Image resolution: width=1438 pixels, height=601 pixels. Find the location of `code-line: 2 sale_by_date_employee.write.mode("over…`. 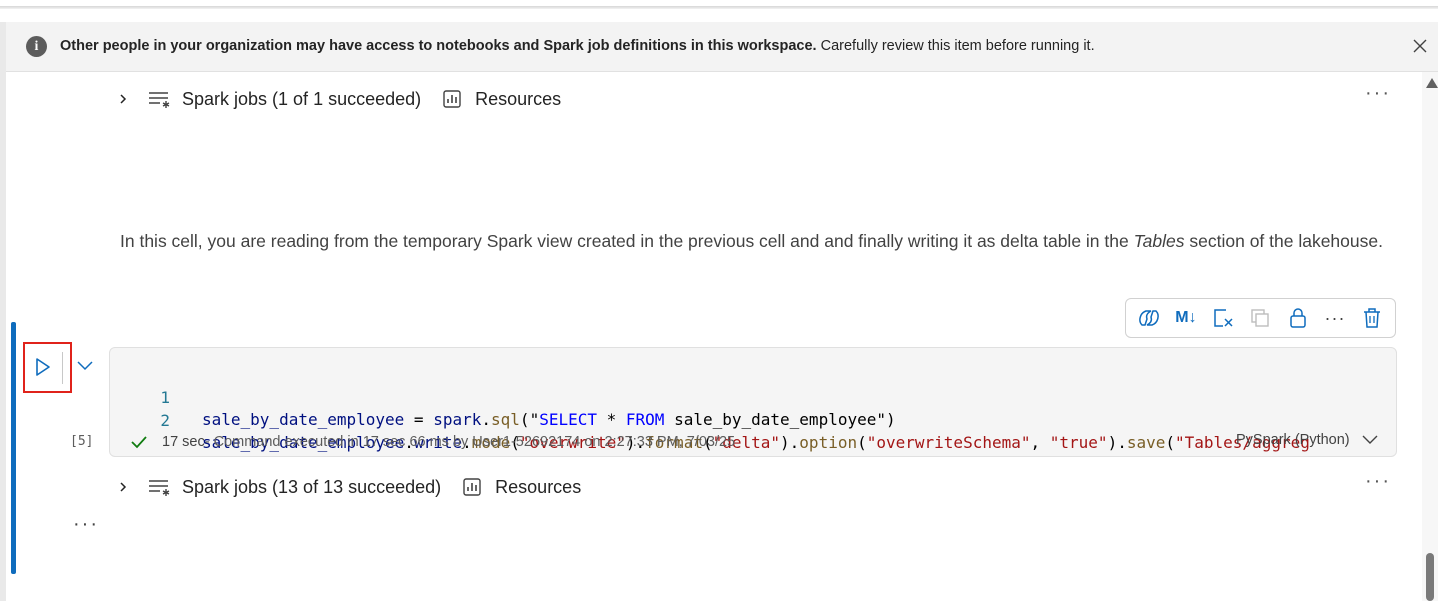

code-line: 2 sale_by_date_employee.write.mode("over… is located at coordinates (710, 420).